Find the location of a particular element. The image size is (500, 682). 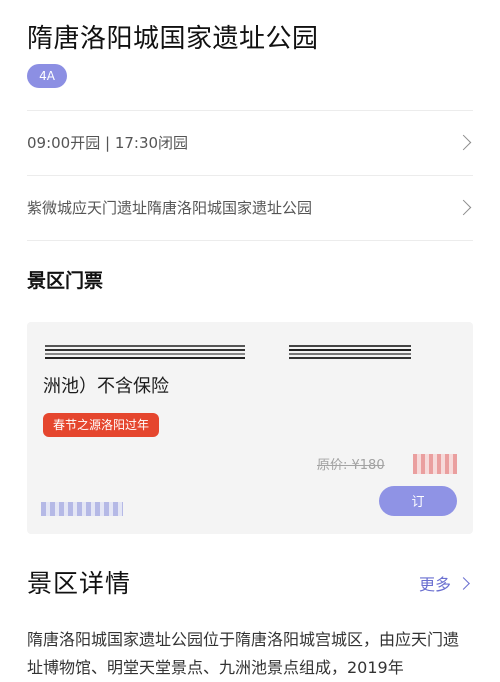

tickets-section-title: 景区门票 is located at coordinates (65, 281).